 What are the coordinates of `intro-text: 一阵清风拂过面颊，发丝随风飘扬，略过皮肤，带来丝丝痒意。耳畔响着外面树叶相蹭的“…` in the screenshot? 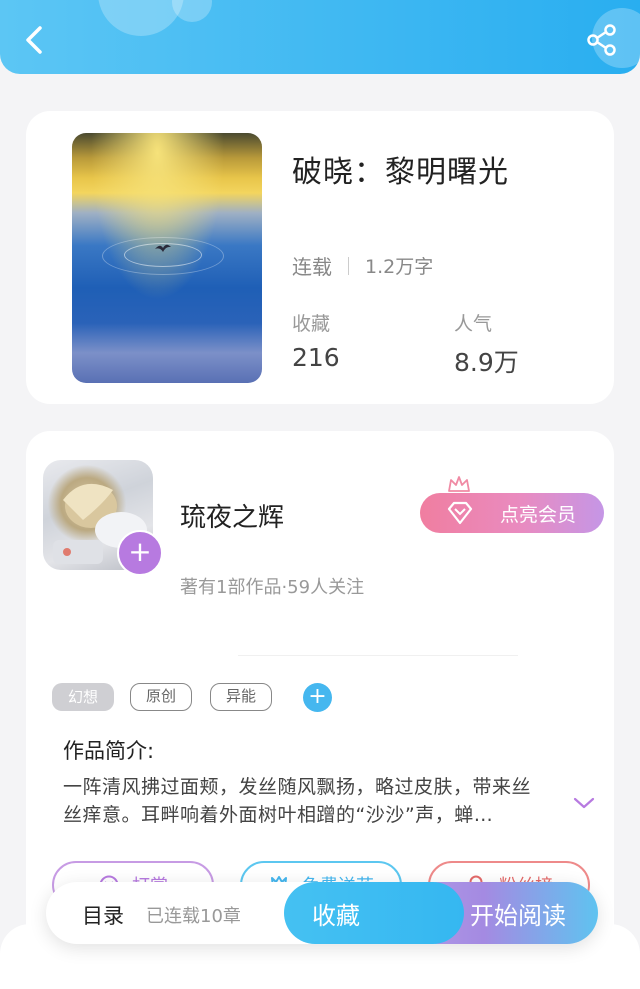 It's located at (297, 801).